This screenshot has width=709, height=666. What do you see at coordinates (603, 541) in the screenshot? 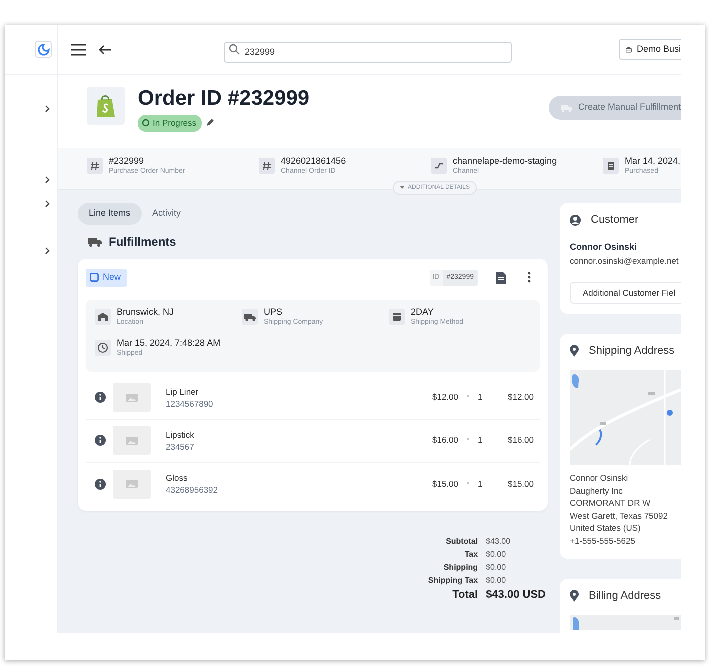
I see `address-line: +1-555-555-5625` at bounding box center [603, 541].